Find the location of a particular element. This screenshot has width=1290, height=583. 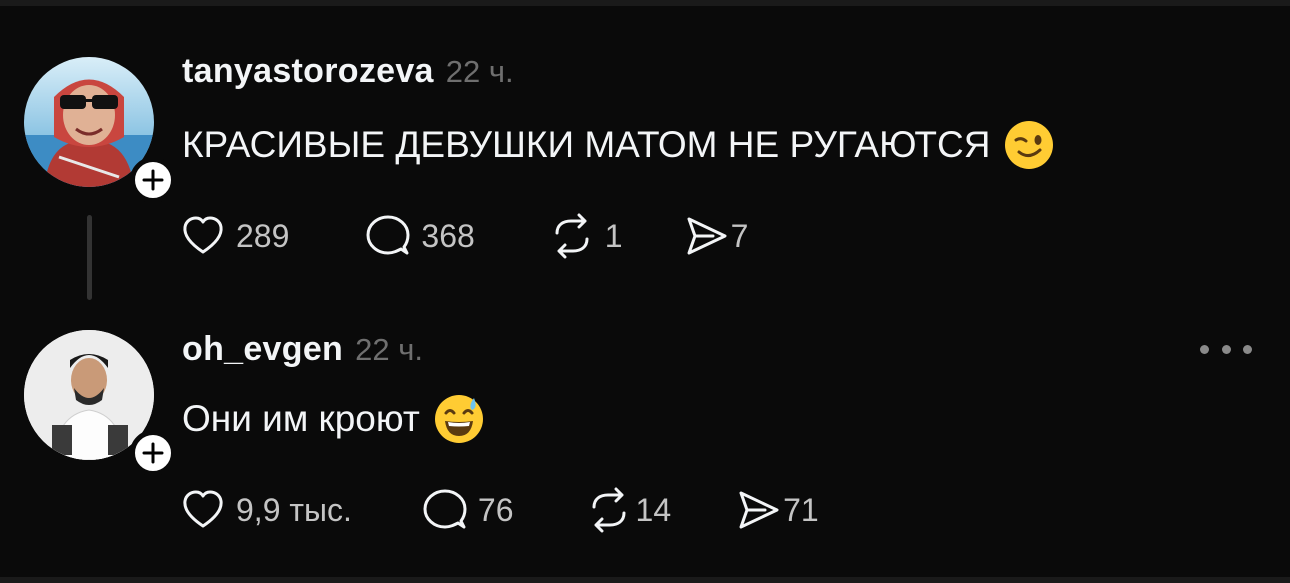

comment-header: tanyastorozeva 22 ч. is located at coordinates (348, 71).